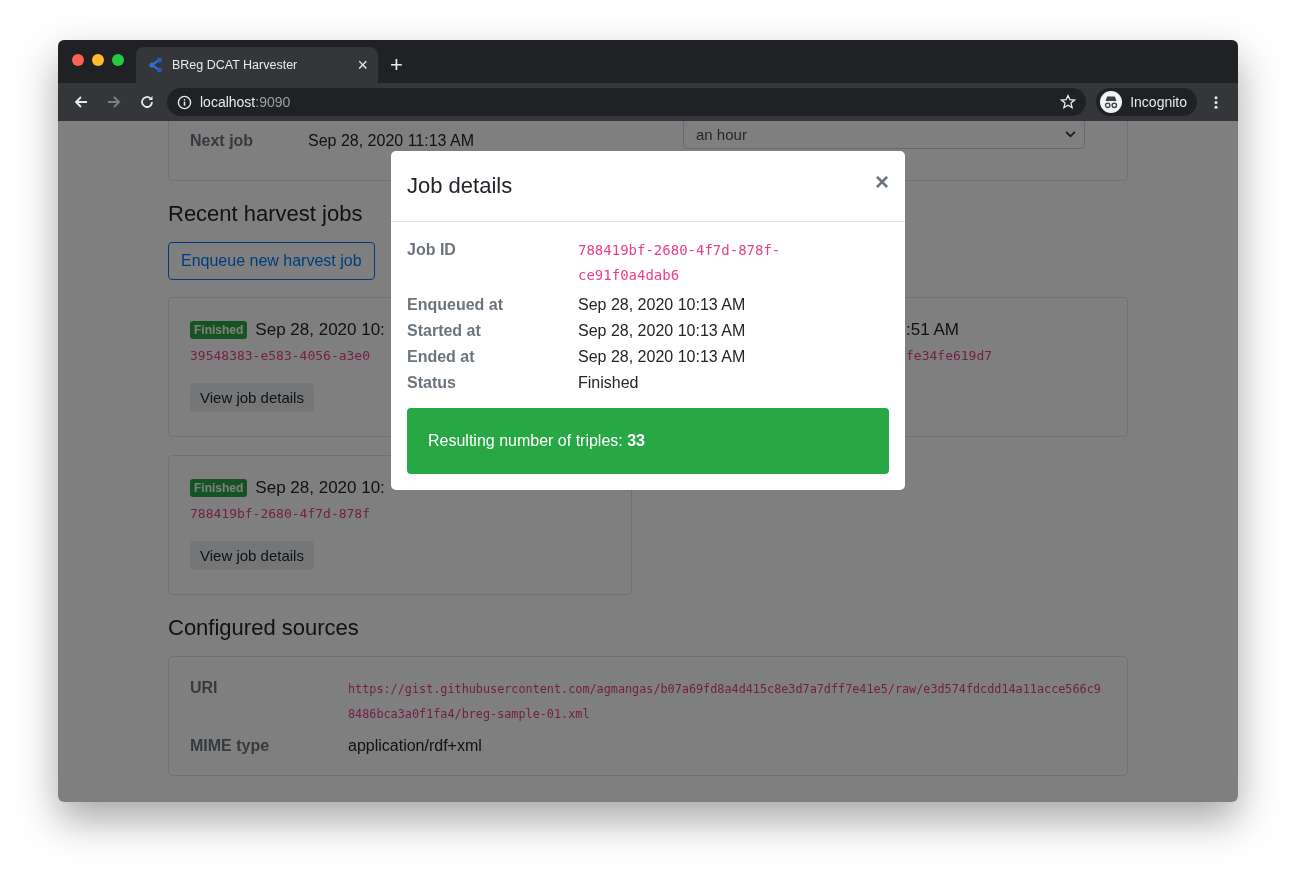 Image resolution: width=1296 pixels, height=879 pixels. What do you see at coordinates (118, 59) in the screenshot?
I see `maximize-window-icon` at bounding box center [118, 59].